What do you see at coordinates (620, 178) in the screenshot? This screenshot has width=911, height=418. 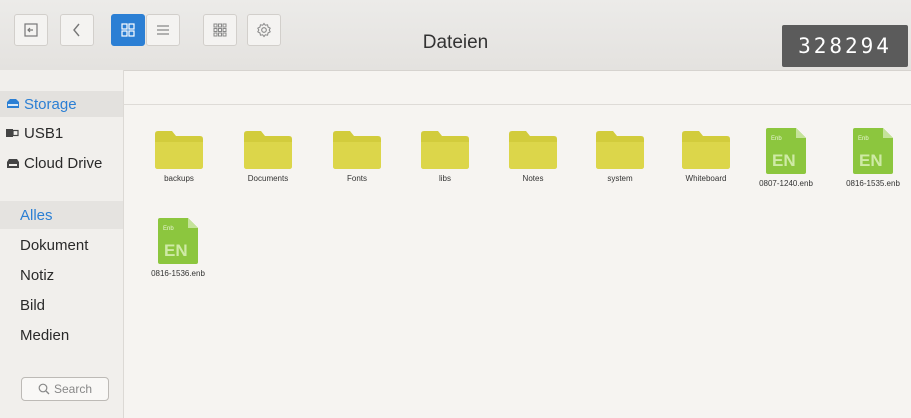 I see `file-name: system` at bounding box center [620, 178].